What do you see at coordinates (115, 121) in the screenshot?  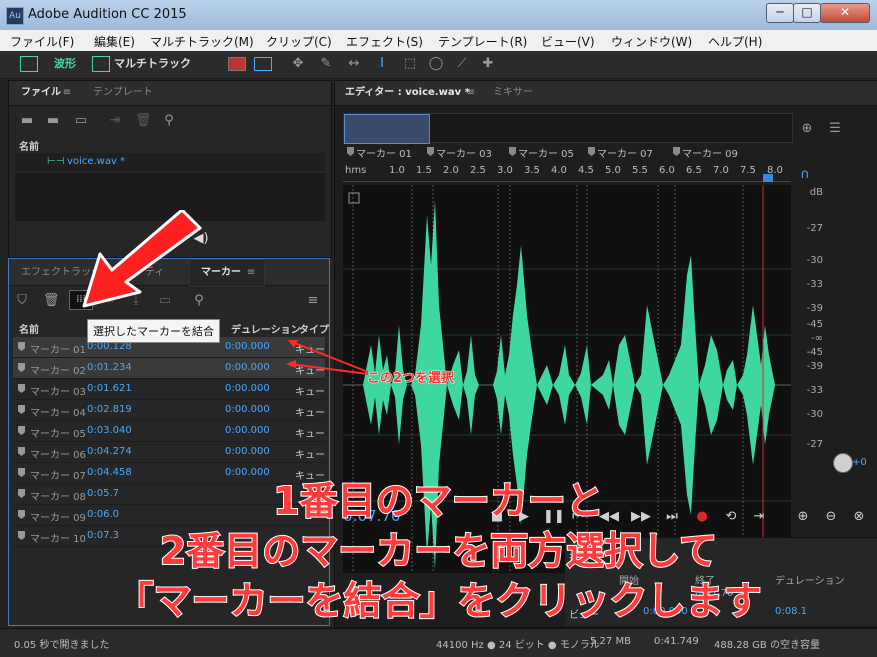 I see `insert-icon: ⇥` at bounding box center [115, 121].